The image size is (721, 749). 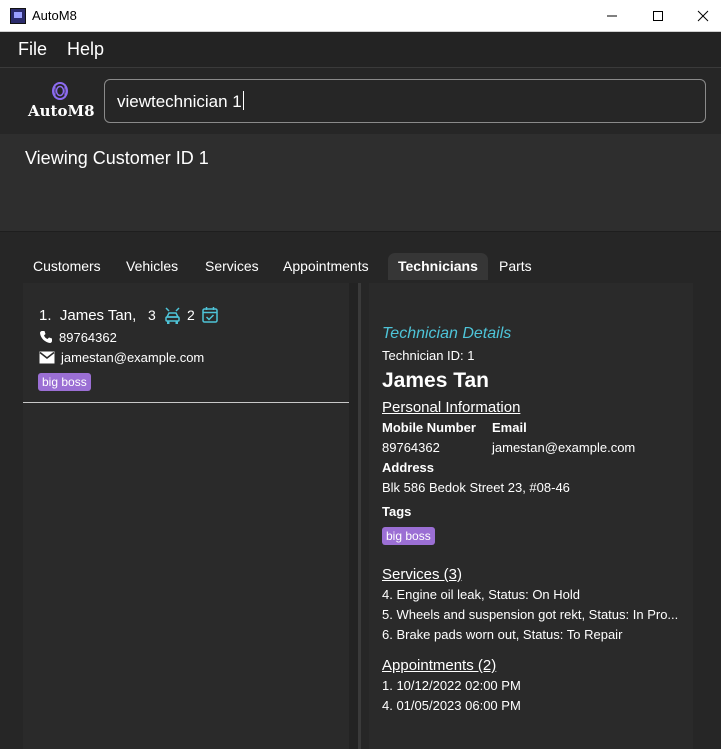 I want to click on appointments-heading: Appointments (2), so click(x=439, y=665).